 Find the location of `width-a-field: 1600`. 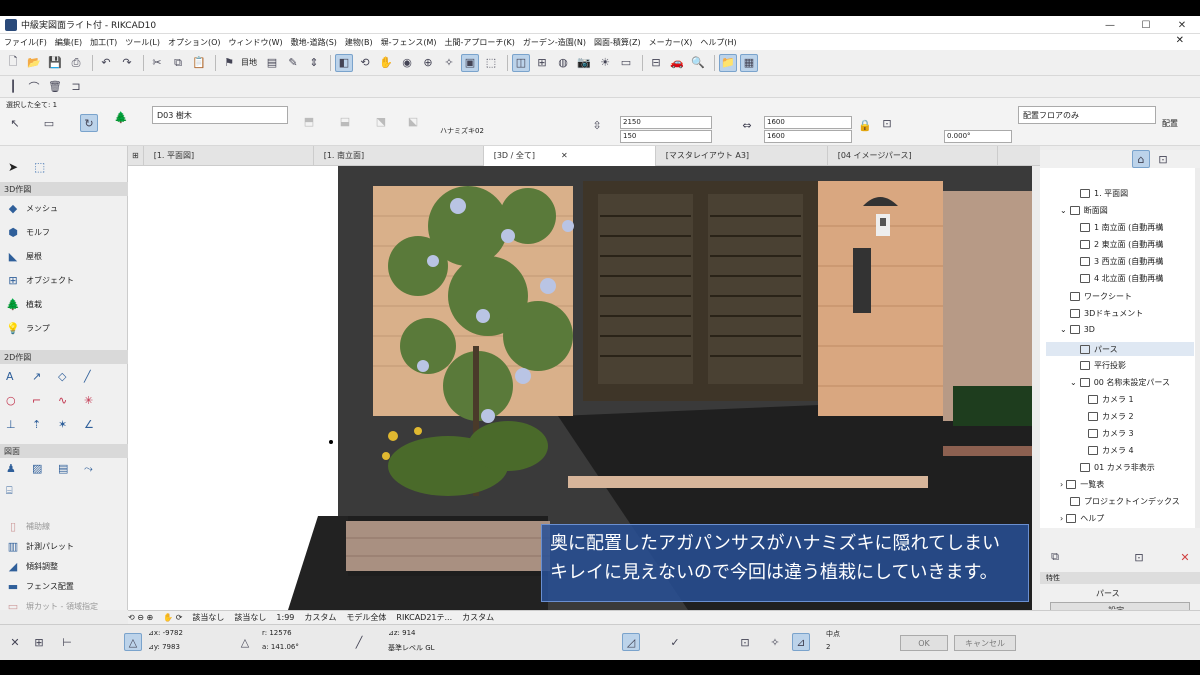

width-a-field: 1600 is located at coordinates (808, 122).